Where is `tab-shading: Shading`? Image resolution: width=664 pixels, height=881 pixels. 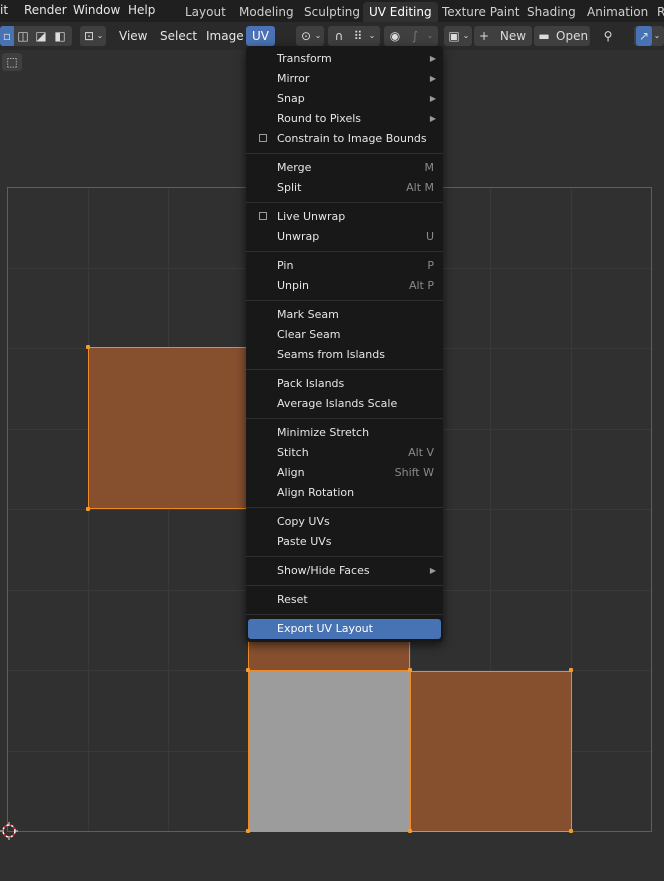 tab-shading: Shading is located at coordinates (551, 12).